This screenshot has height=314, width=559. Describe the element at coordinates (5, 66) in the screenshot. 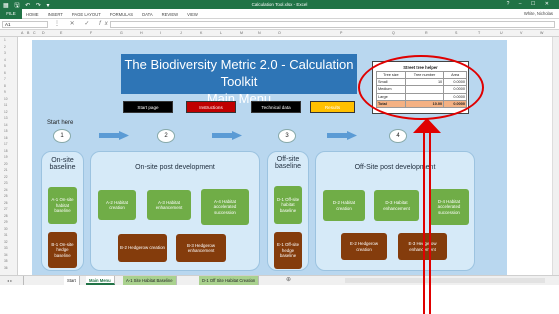

I see `row-header: 5` at that location.